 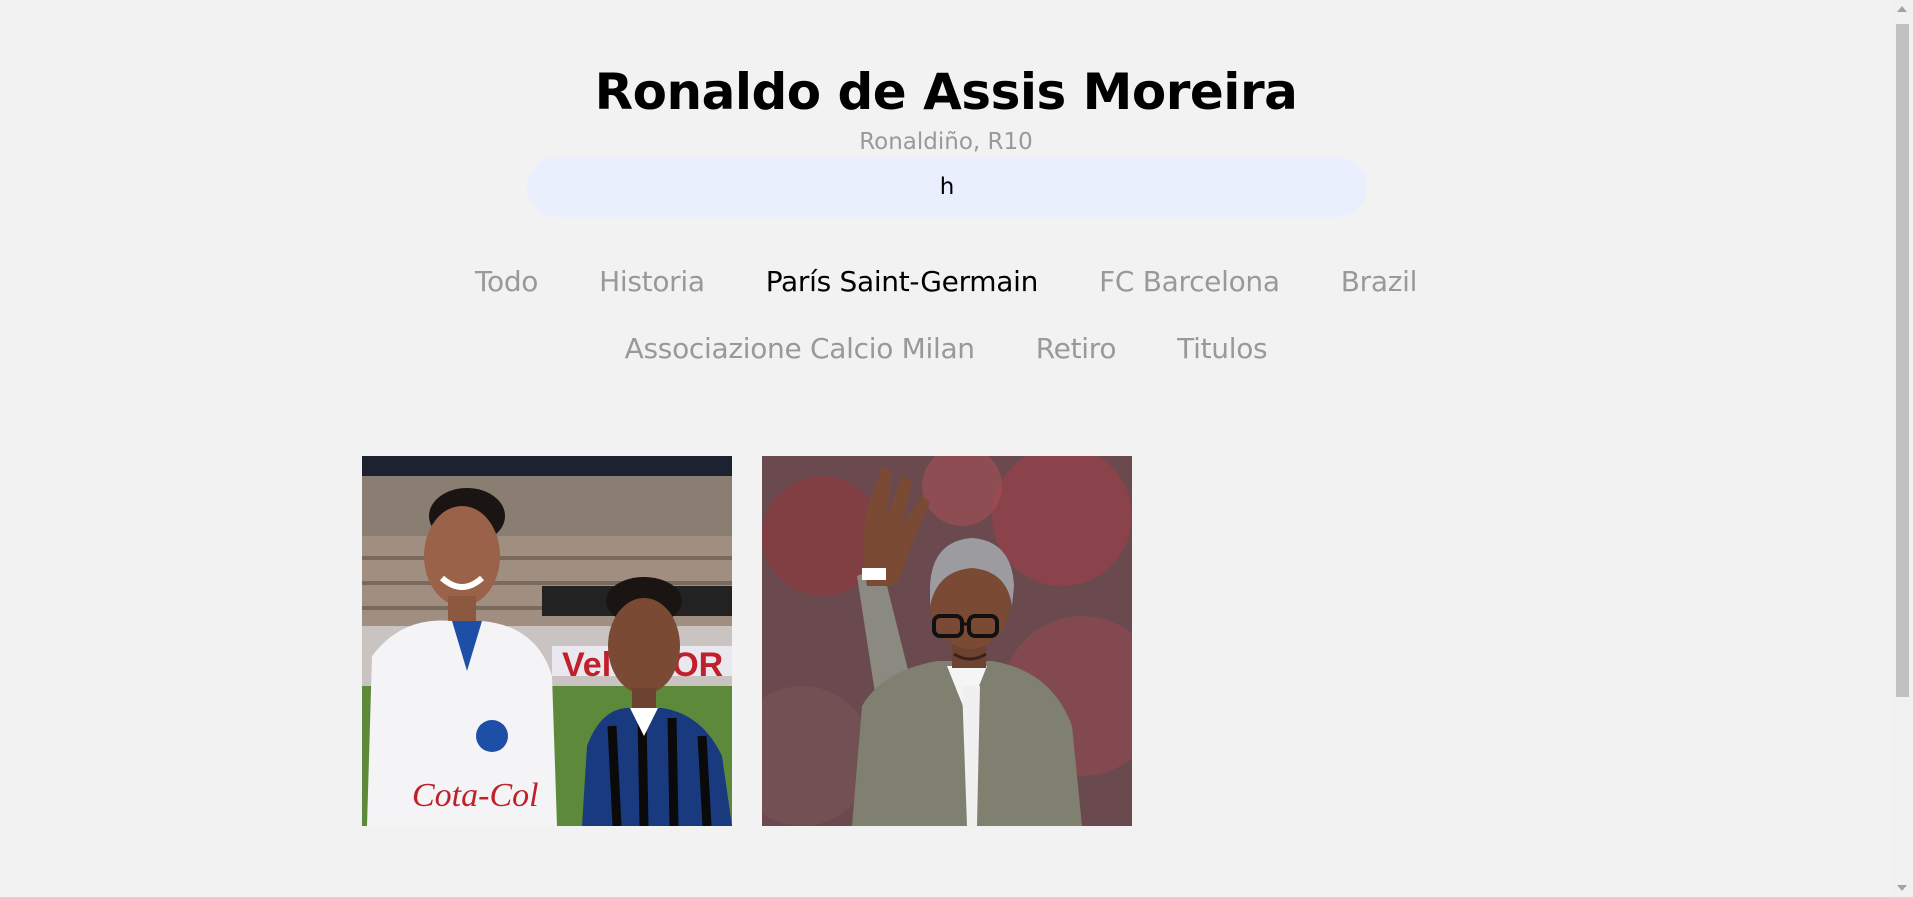 What do you see at coordinates (946, 142) in the screenshot?
I see `page-subtitle: Ronaldiño, R10` at bounding box center [946, 142].